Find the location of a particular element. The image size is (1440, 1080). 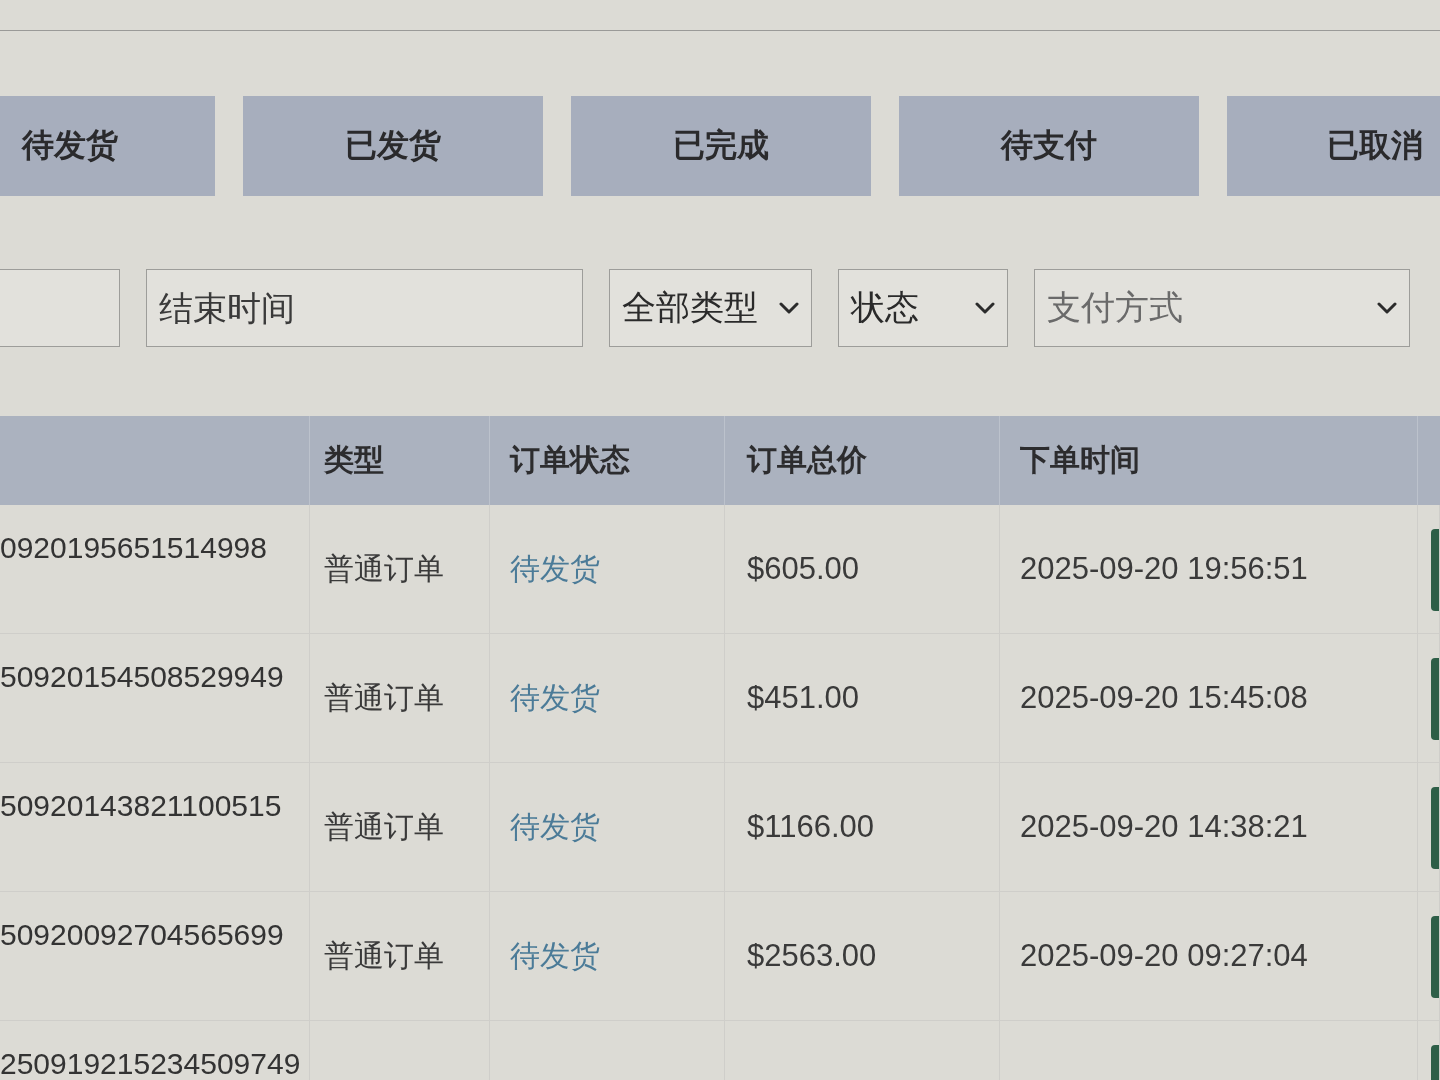

table-cell: $2563.00 is located at coordinates (812, 955).